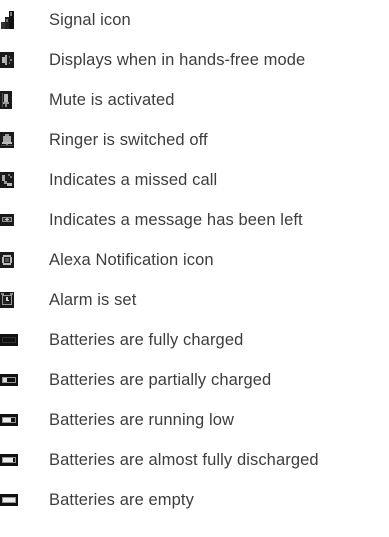 The width and height of the screenshot is (389, 537). I want to click on legend-label: Batteries are running low, so click(142, 419).